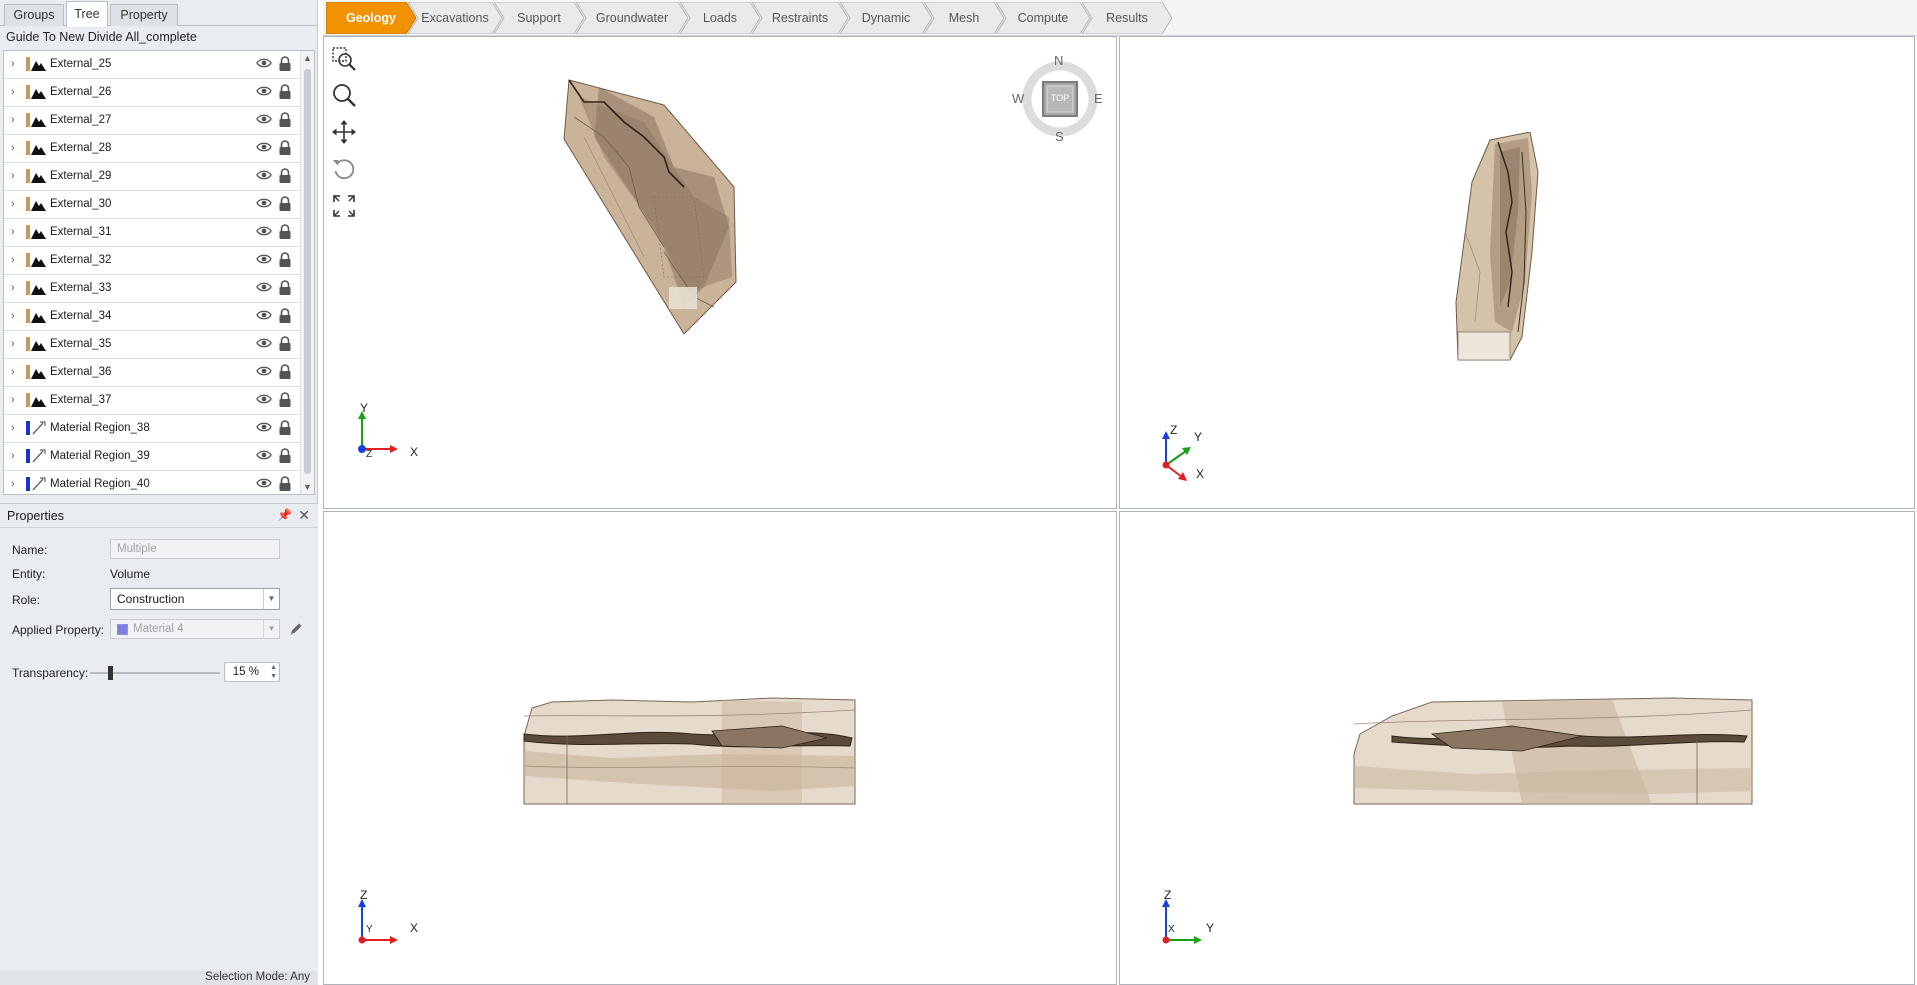  I want to click on chevron-down-icon: ▼, so click(271, 599).